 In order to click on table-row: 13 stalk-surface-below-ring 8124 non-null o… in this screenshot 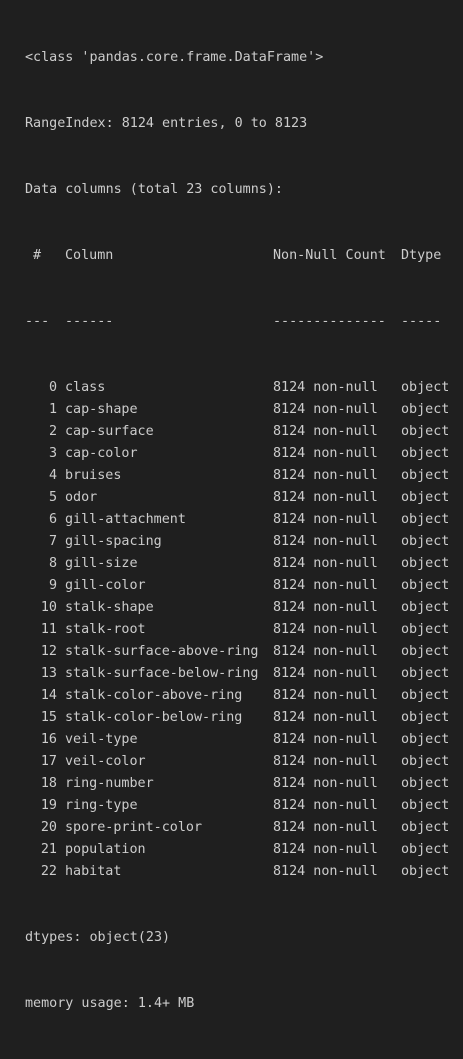, I will do `click(231, 674)`.